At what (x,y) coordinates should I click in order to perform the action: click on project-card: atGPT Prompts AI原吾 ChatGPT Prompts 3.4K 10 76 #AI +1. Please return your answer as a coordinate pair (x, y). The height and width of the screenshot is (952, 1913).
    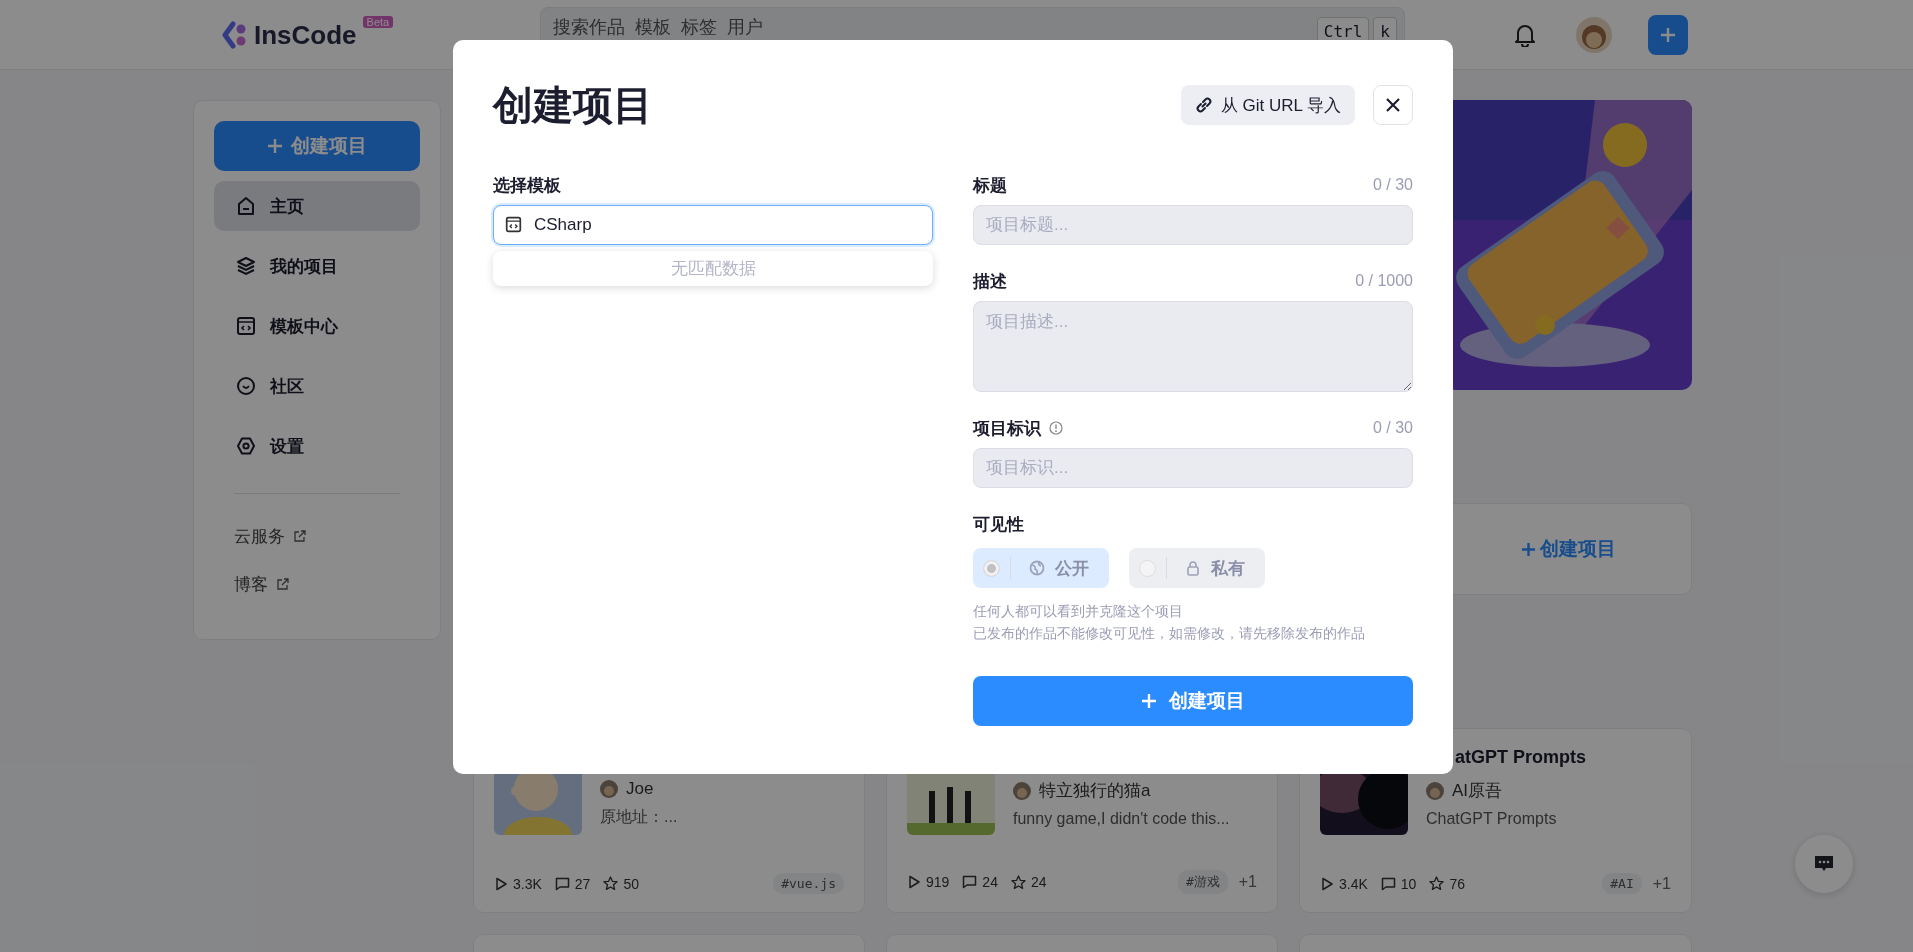
    Looking at the image, I should click on (1495, 820).